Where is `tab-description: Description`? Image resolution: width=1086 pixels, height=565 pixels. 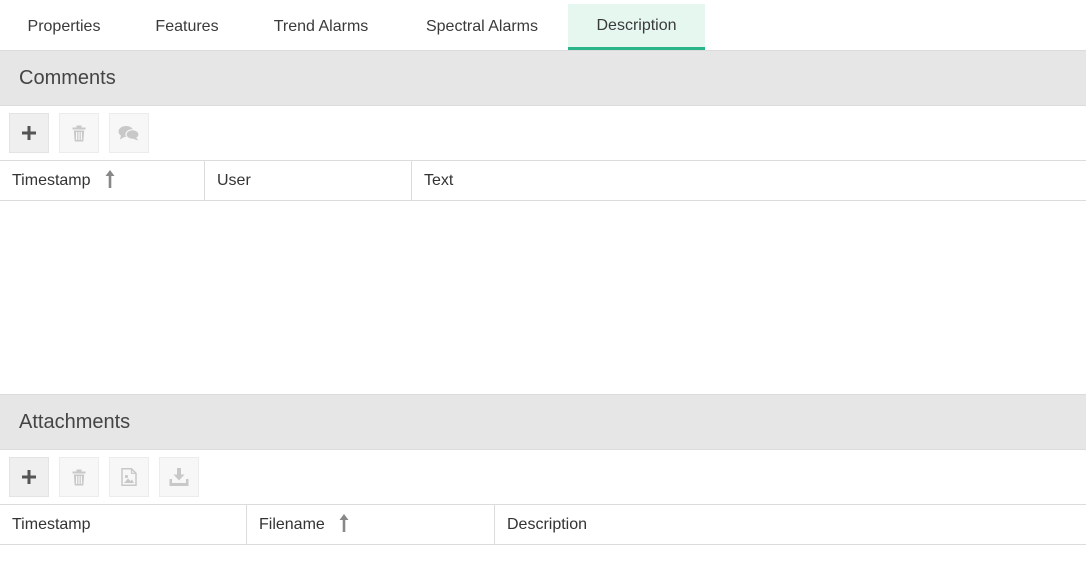 tab-description: Description is located at coordinates (636, 27).